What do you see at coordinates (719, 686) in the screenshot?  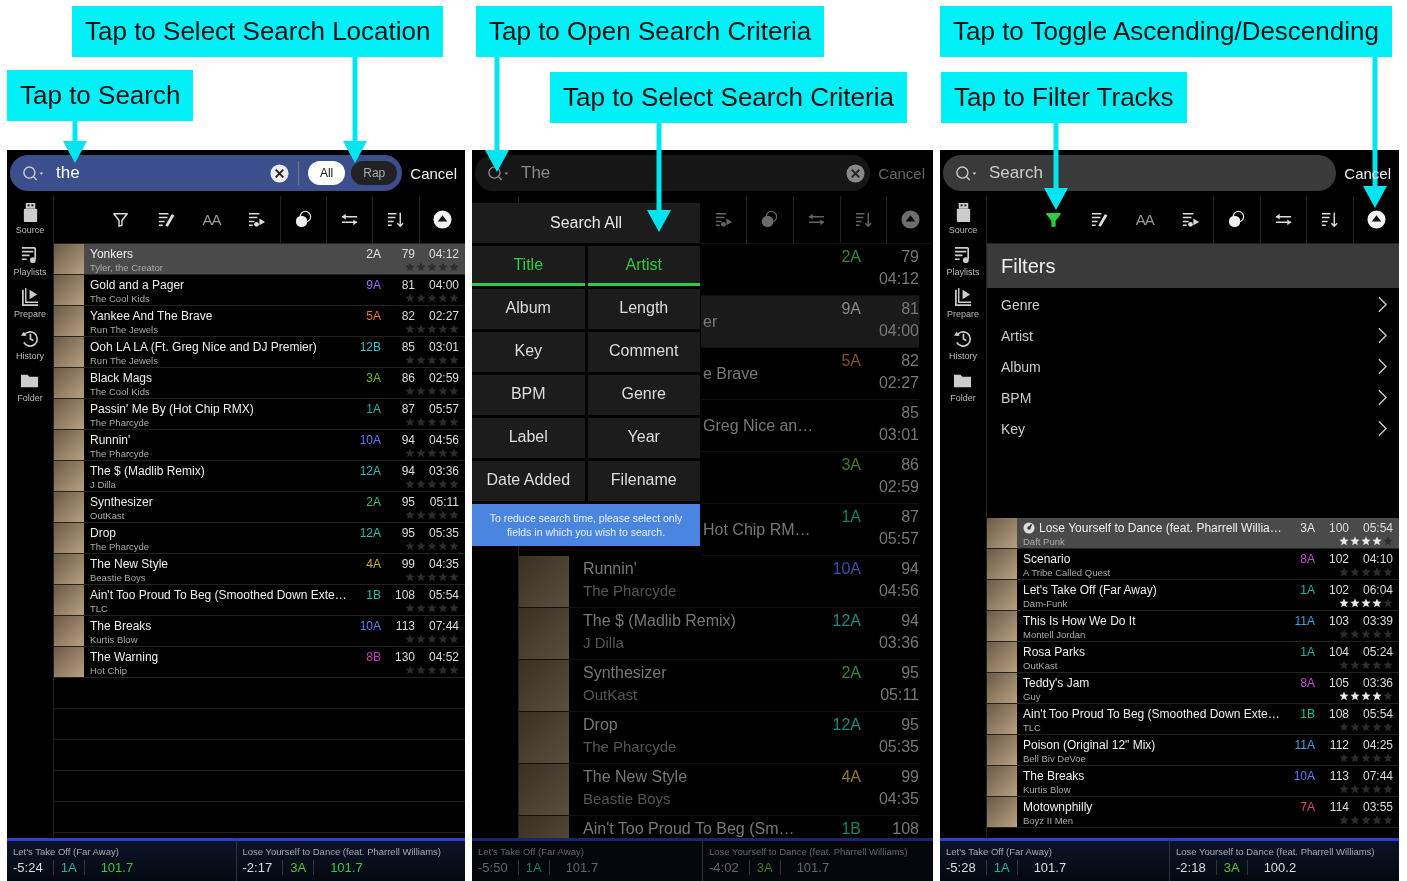 I see `track-row: Synthesizer OutKast 2A 95 05:11` at bounding box center [719, 686].